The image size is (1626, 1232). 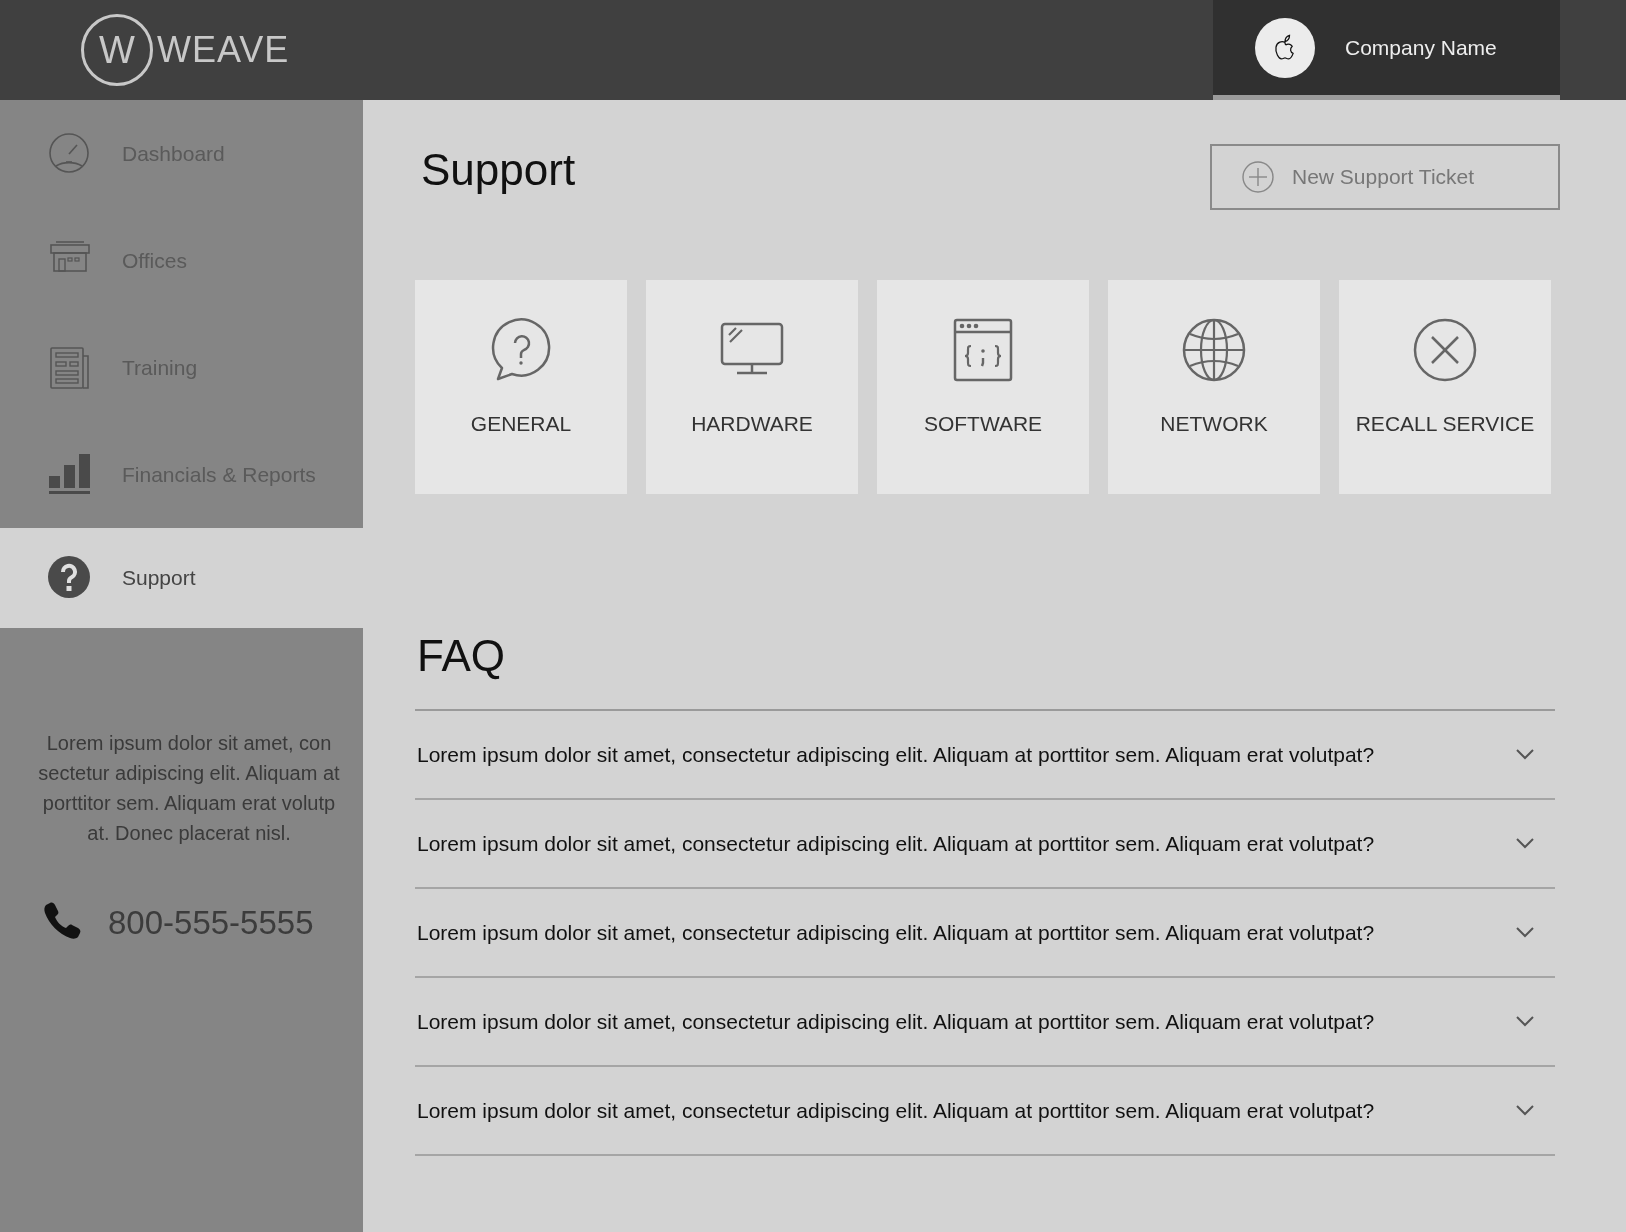 I want to click on nav-label: Support, so click(x=159, y=578).